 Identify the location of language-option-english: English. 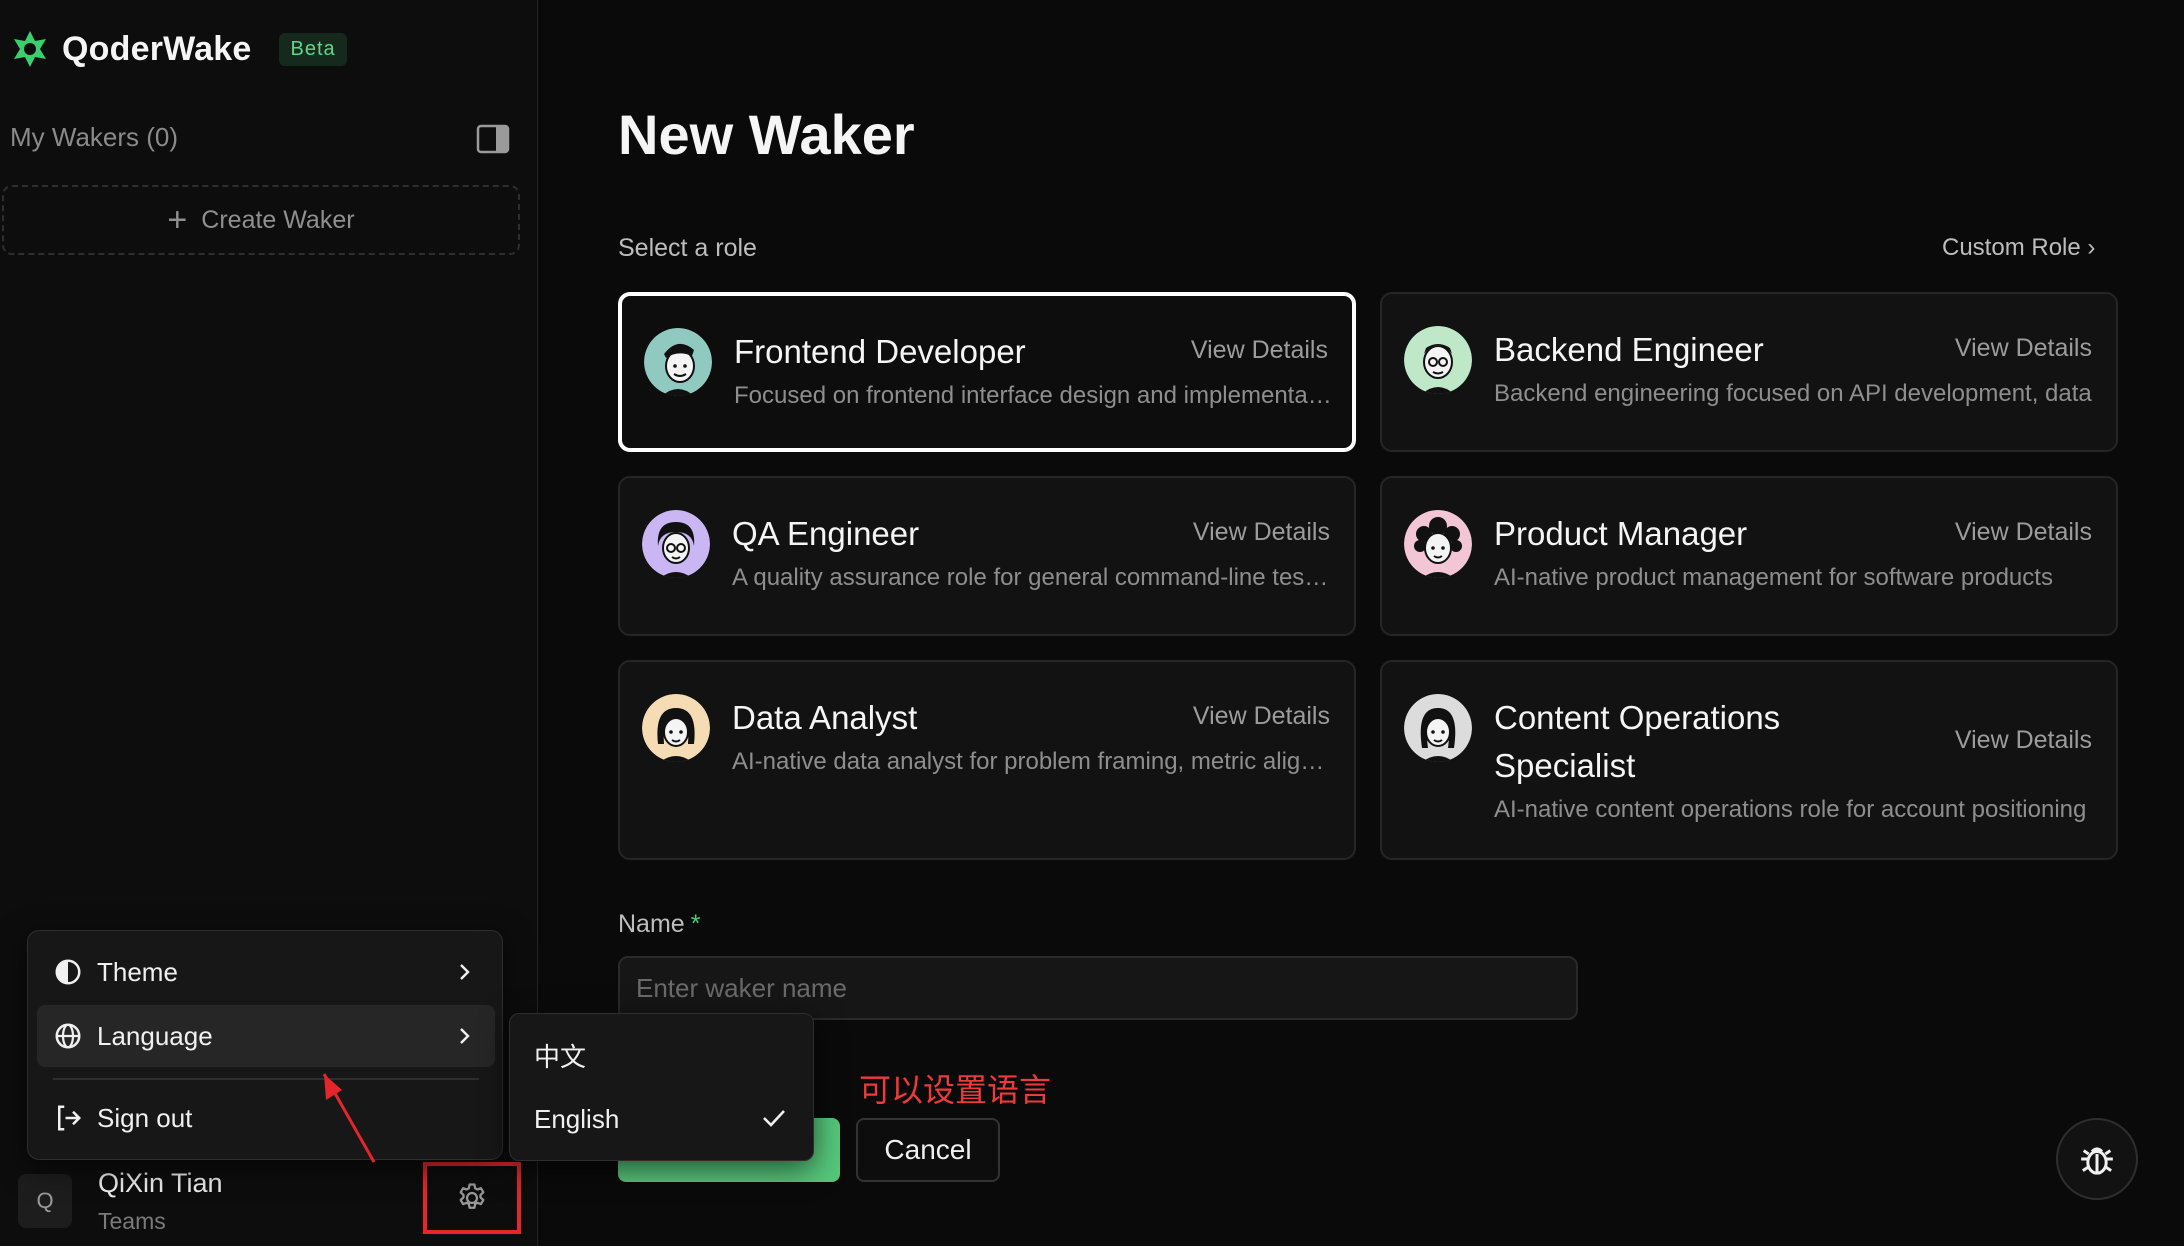
(664, 1119).